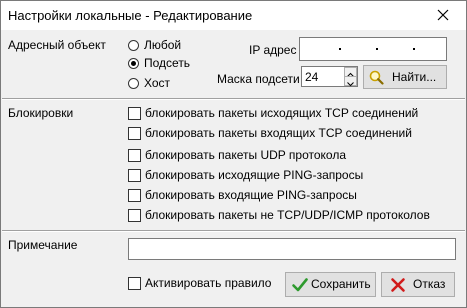 The height and width of the screenshot is (308, 467). Describe the element at coordinates (292, 249) in the screenshot. I see `note-input` at that location.